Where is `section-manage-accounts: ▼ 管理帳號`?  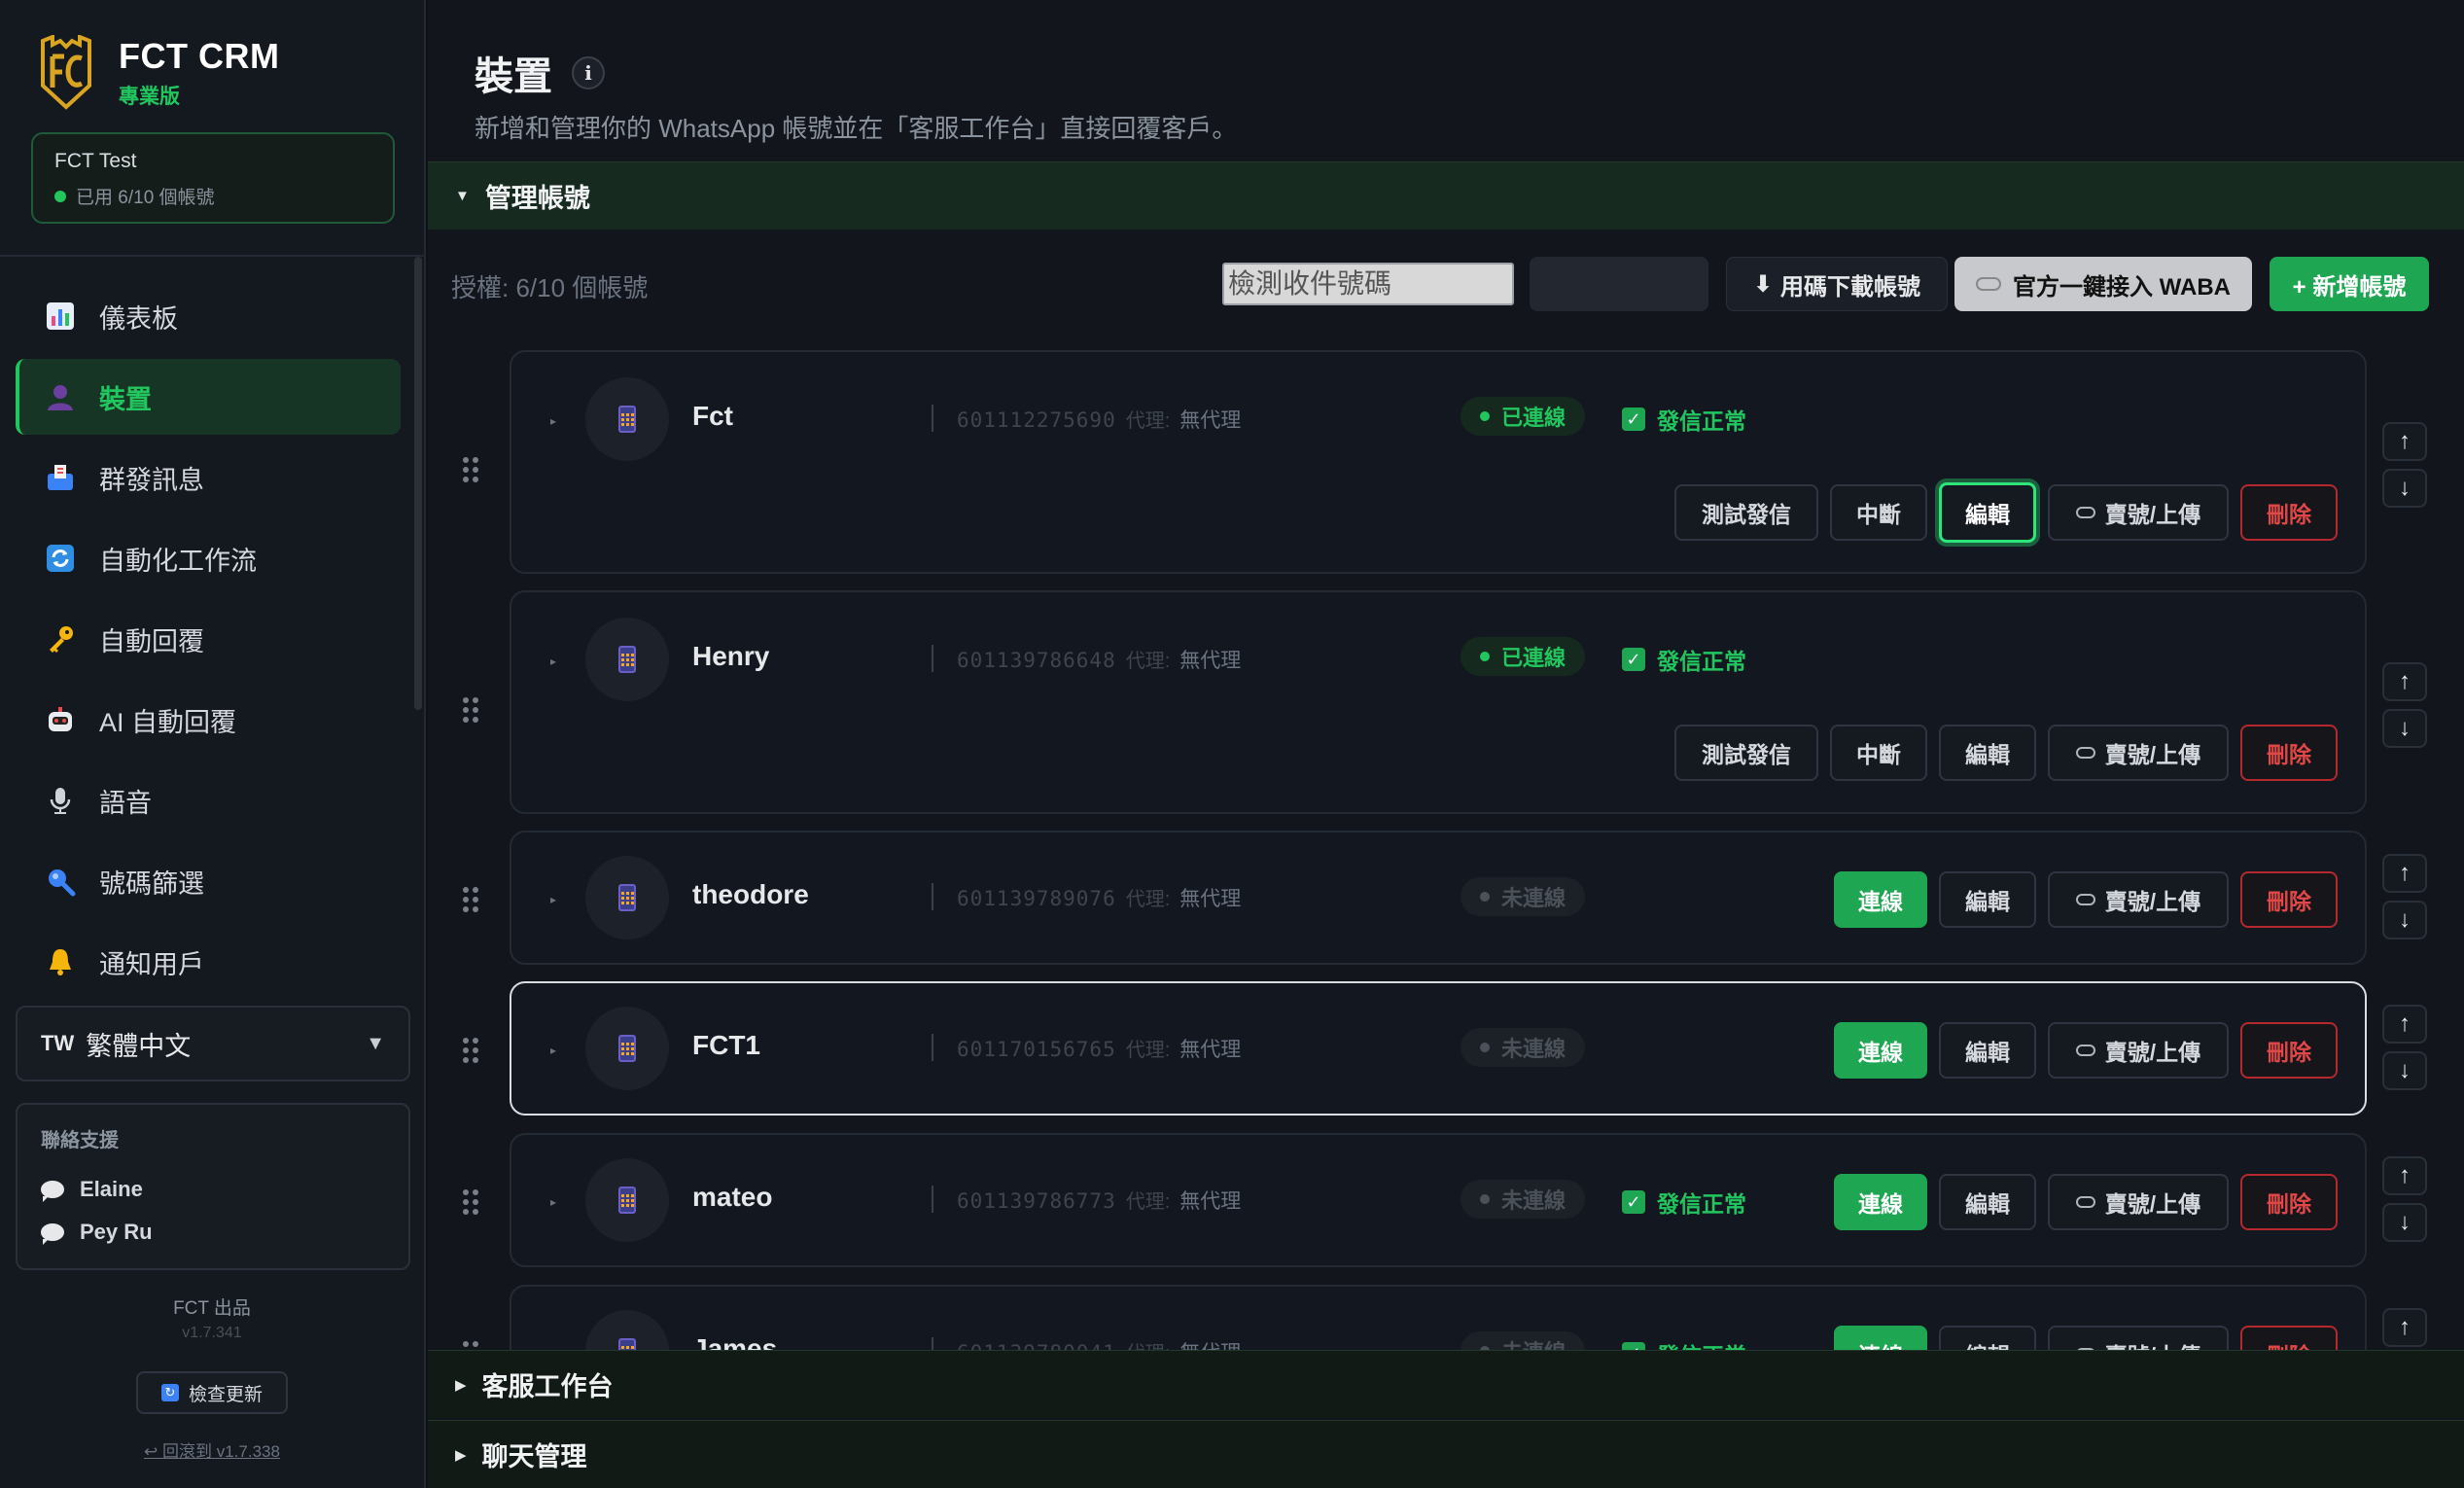 section-manage-accounts: ▼ 管理帳號 is located at coordinates (1446, 195).